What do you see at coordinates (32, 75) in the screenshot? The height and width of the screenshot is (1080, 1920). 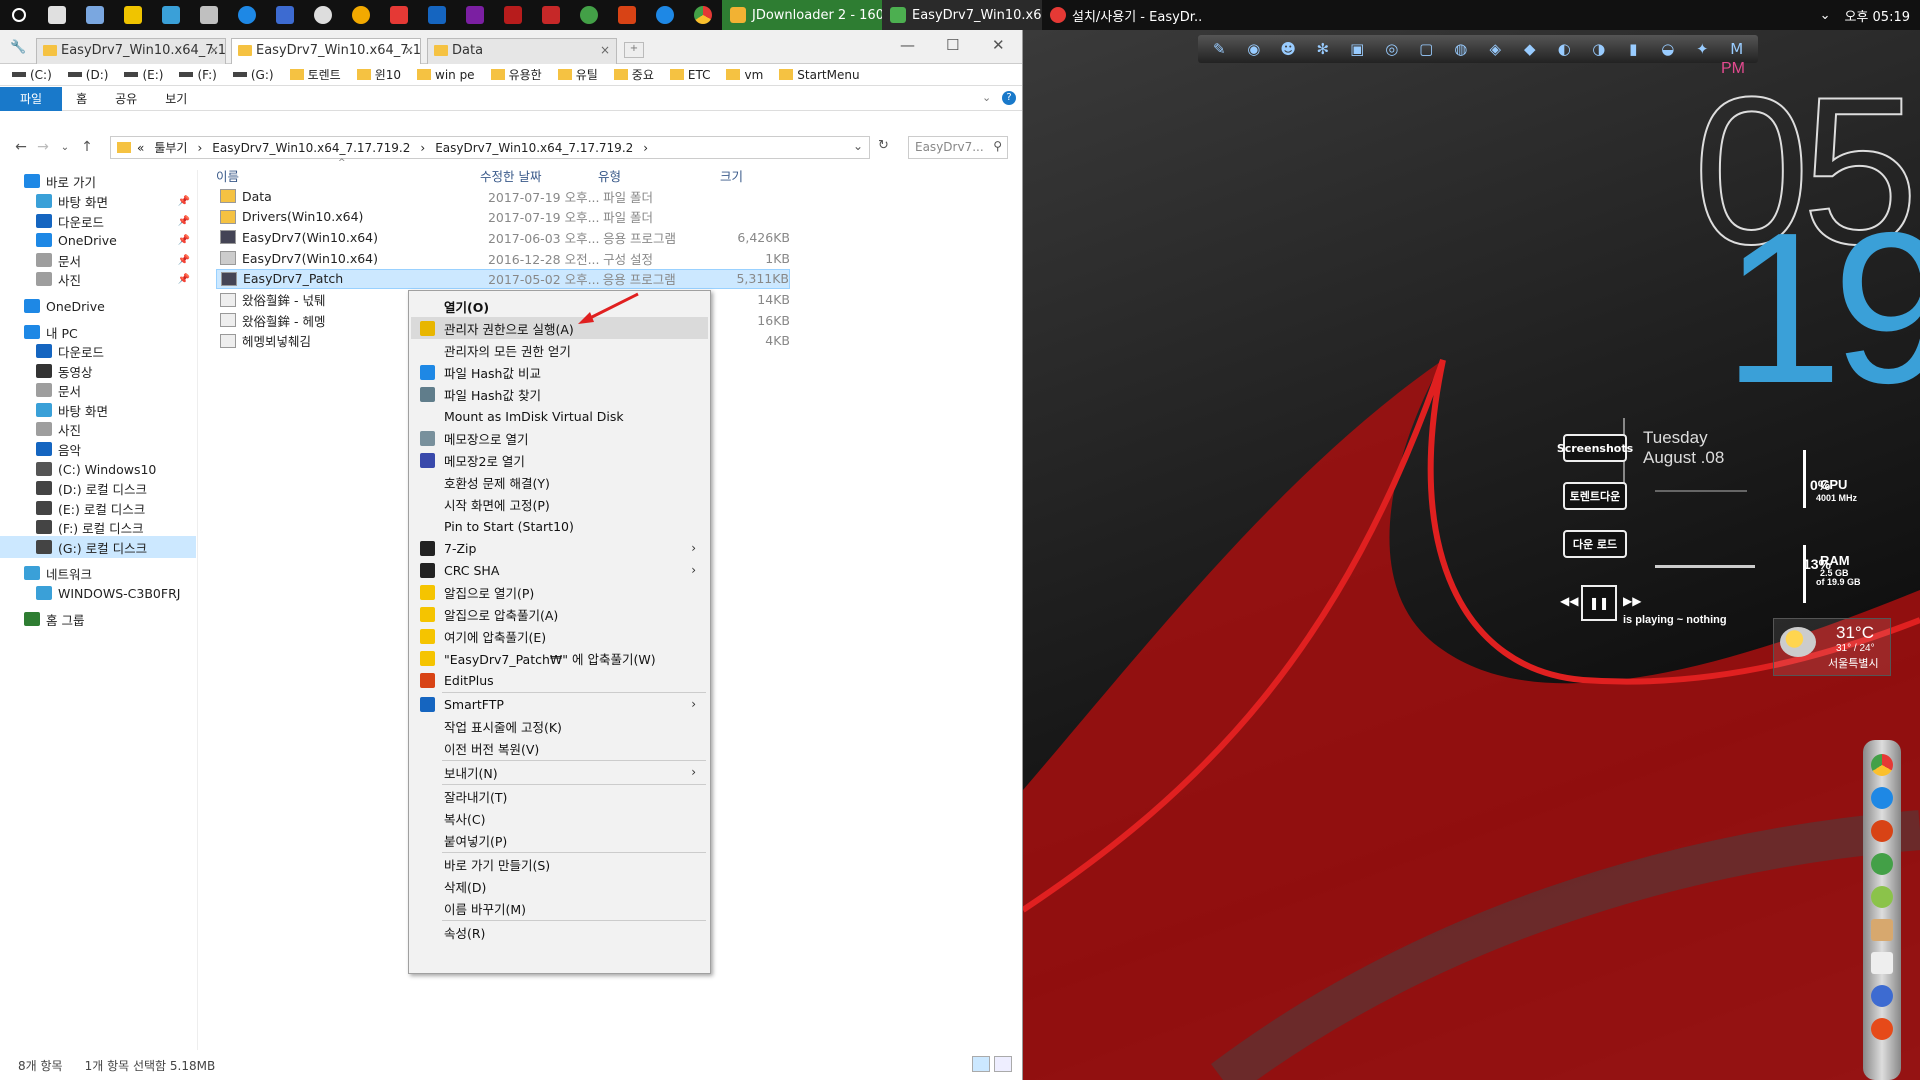 I see `favorite-item: (C:)` at bounding box center [32, 75].